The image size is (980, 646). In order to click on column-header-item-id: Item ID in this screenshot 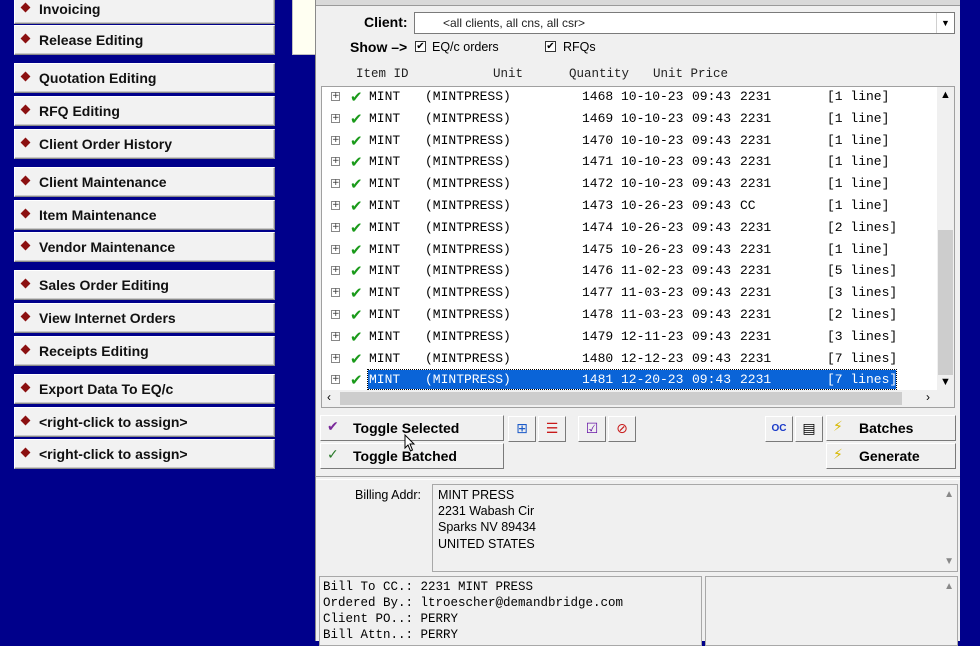, I will do `click(382, 74)`.